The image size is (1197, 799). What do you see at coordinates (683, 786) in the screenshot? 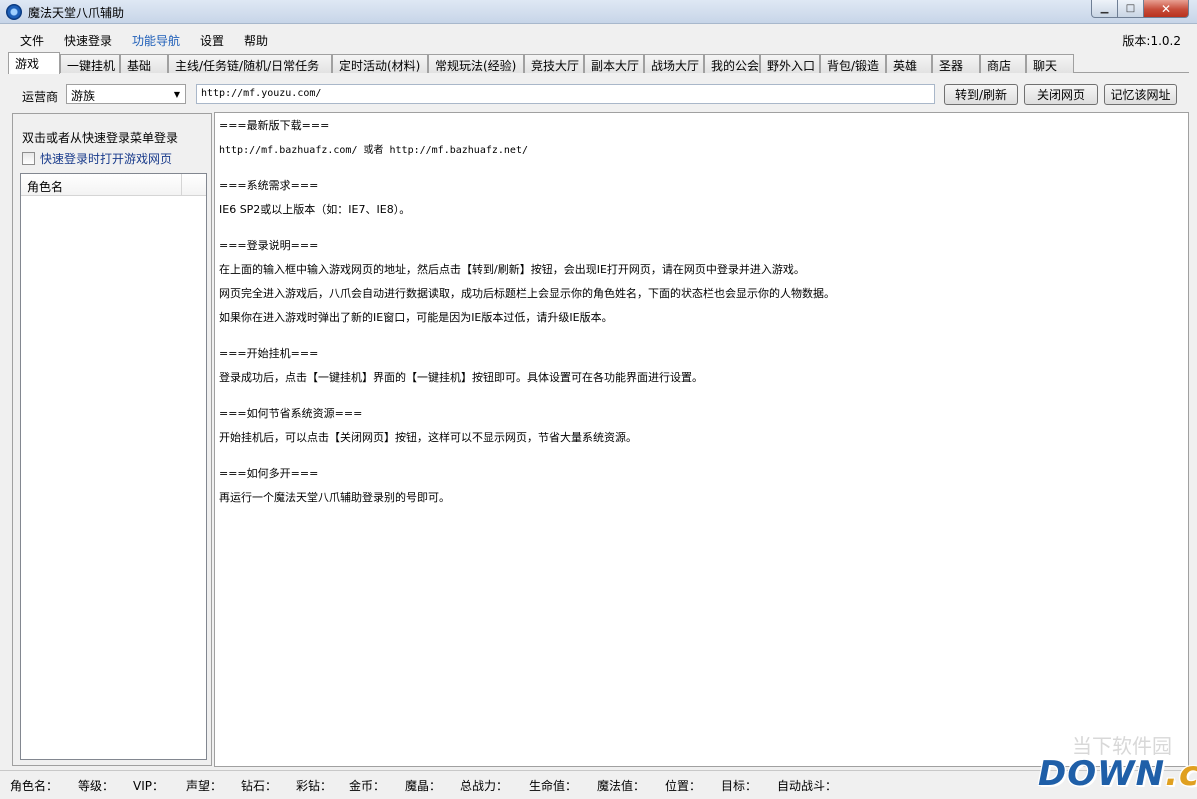
I see `status-position: 位置：` at bounding box center [683, 786].